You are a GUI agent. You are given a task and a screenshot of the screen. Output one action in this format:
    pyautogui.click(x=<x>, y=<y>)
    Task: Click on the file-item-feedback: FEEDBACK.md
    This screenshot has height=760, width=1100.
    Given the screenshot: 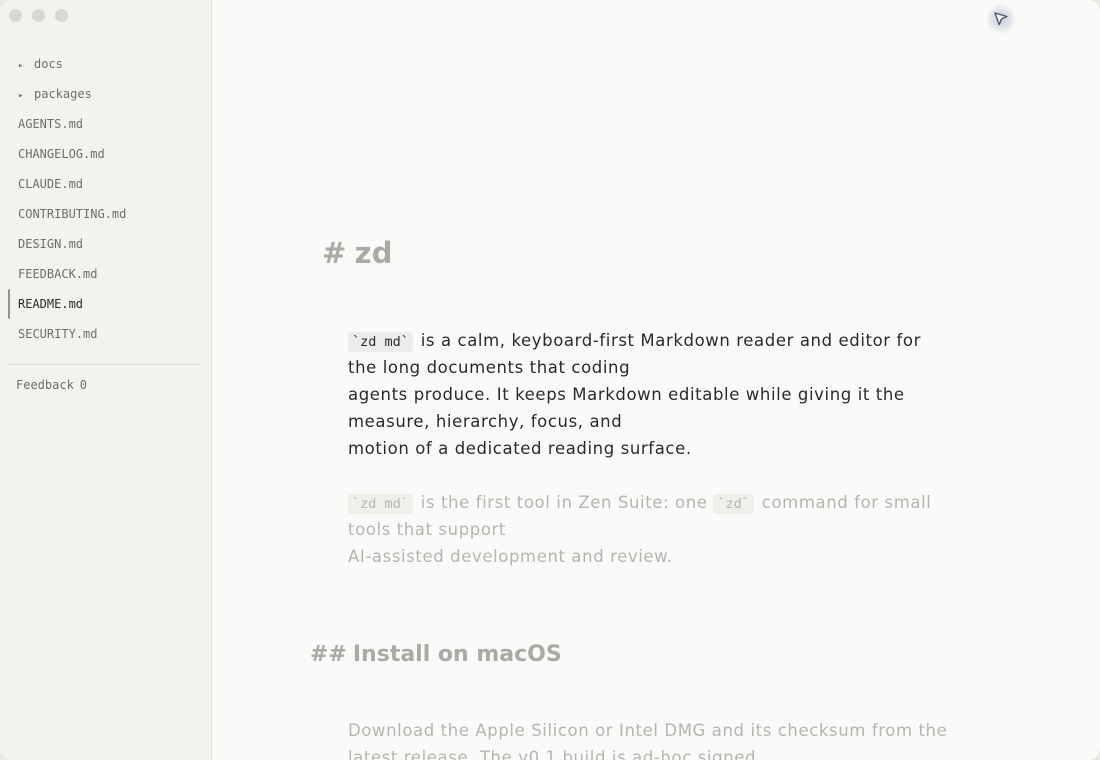 What is the action you would take?
    pyautogui.click(x=105, y=274)
    